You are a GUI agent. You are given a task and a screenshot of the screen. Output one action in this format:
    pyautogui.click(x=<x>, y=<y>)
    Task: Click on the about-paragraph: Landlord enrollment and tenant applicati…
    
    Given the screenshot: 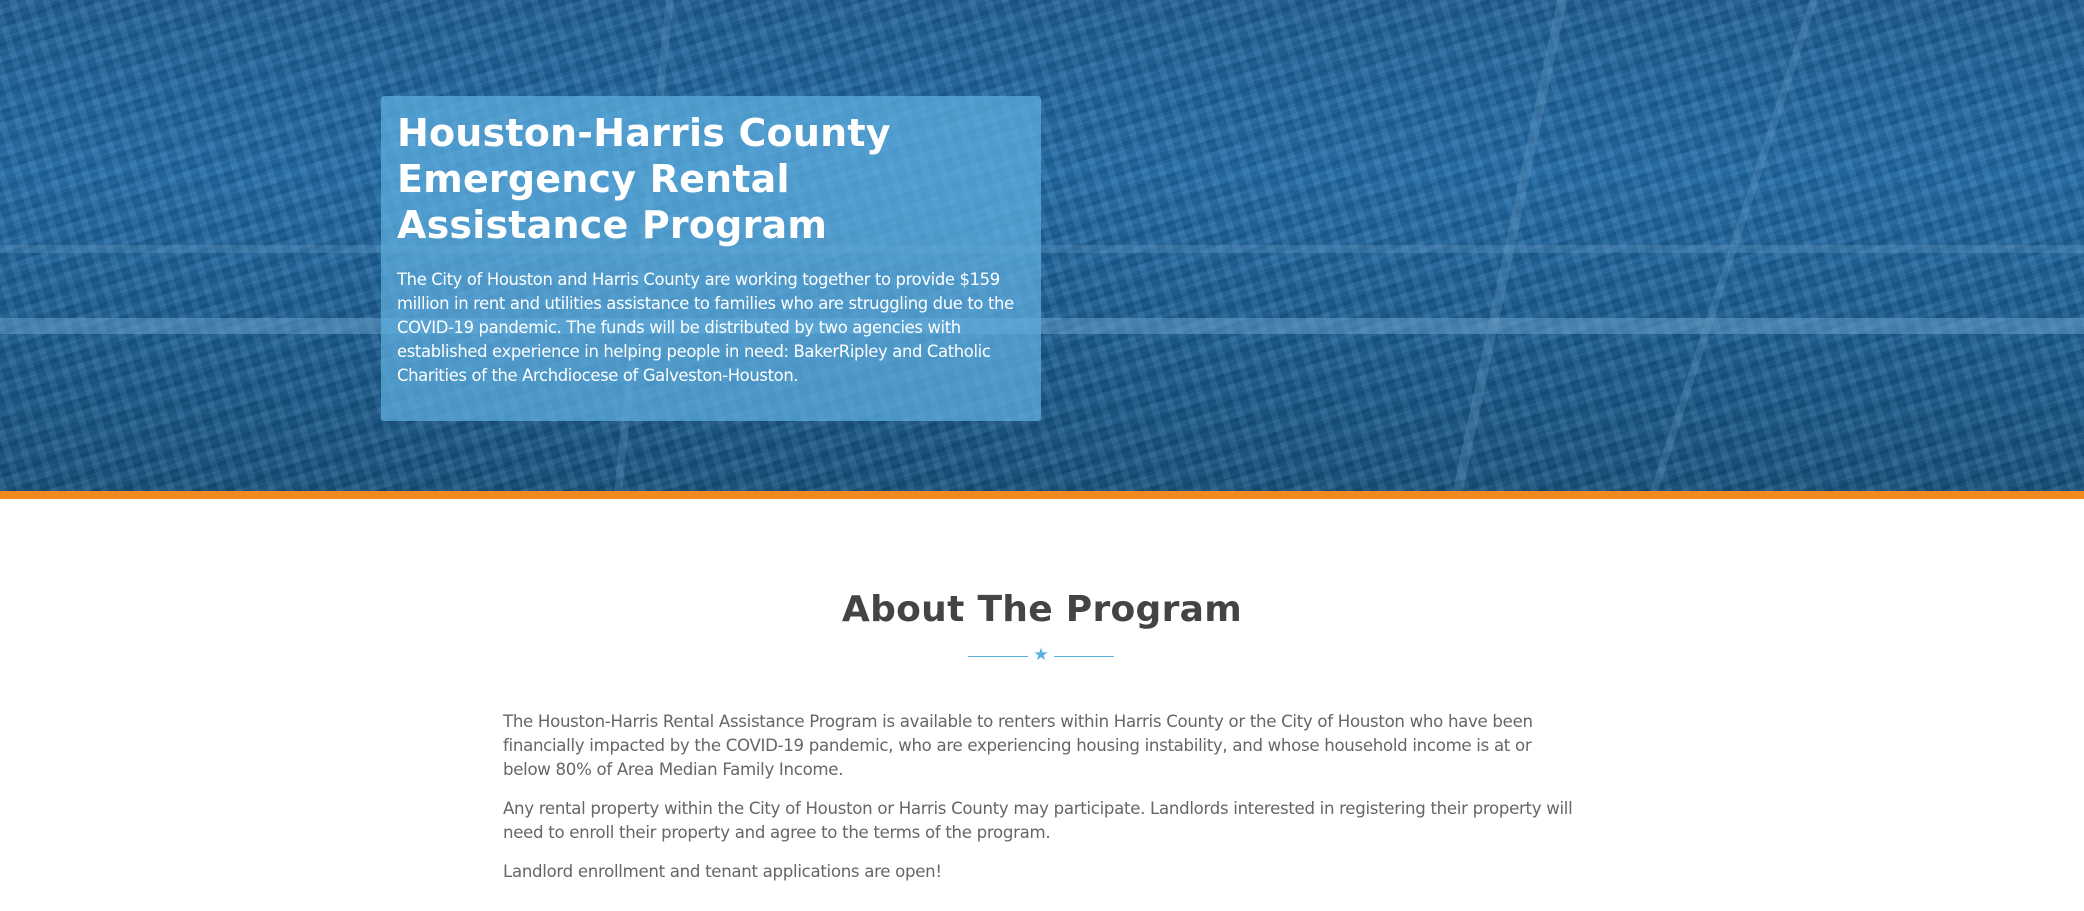 What is the action you would take?
    pyautogui.click(x=722, y=871)
    